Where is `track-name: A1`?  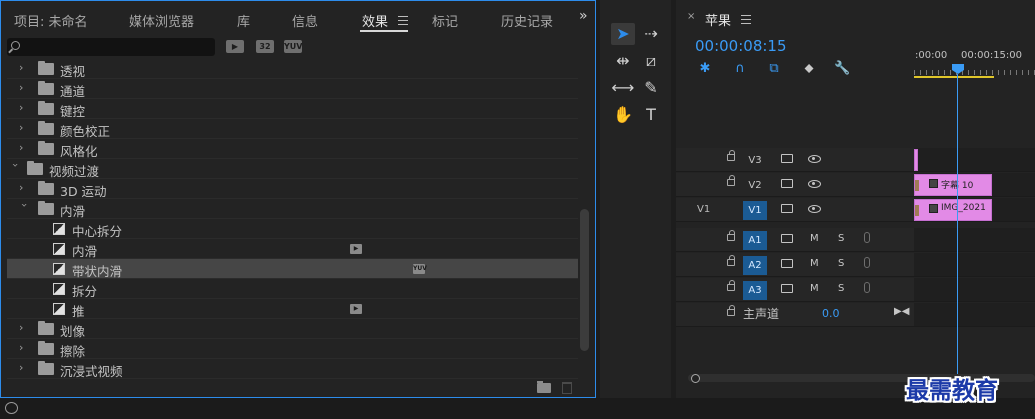 track-name: A1 is located at coordinates (755, 240).